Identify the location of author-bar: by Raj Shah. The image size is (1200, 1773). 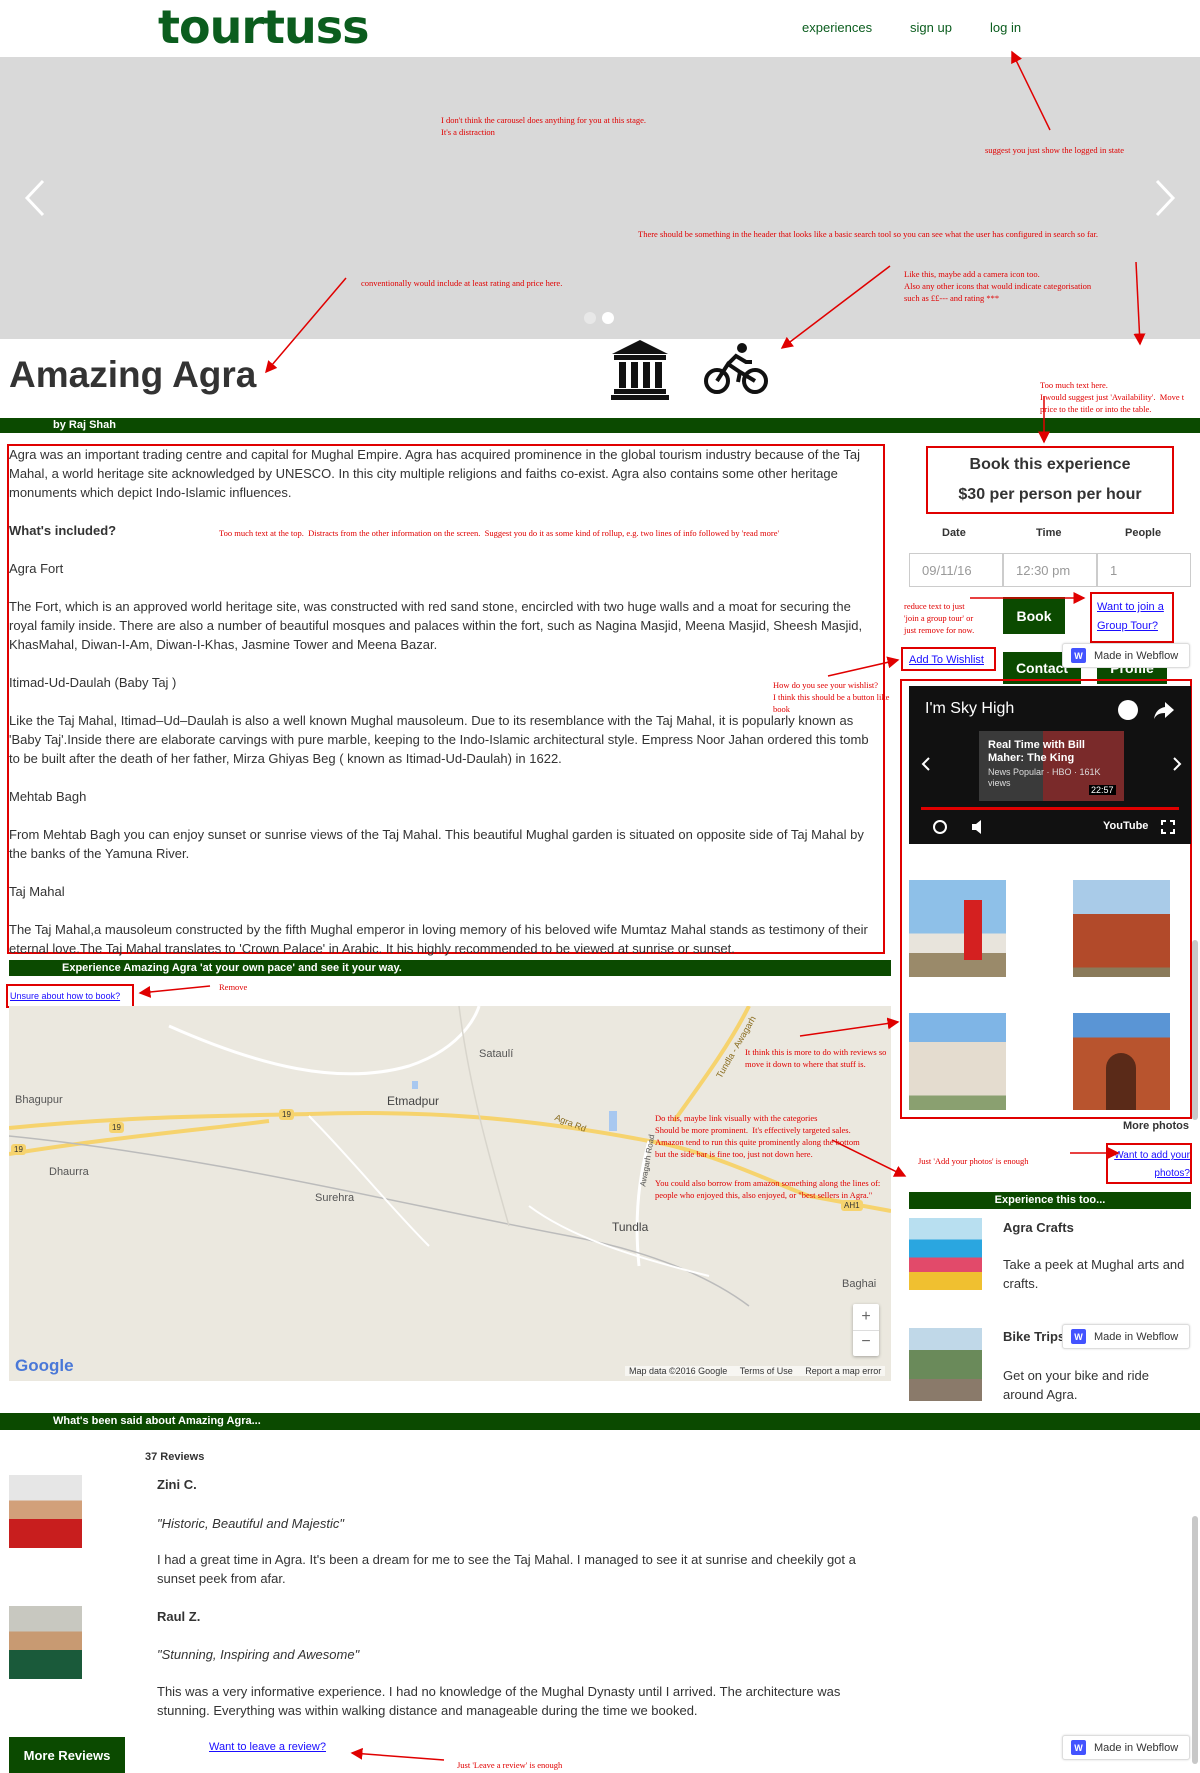
(600, 425).